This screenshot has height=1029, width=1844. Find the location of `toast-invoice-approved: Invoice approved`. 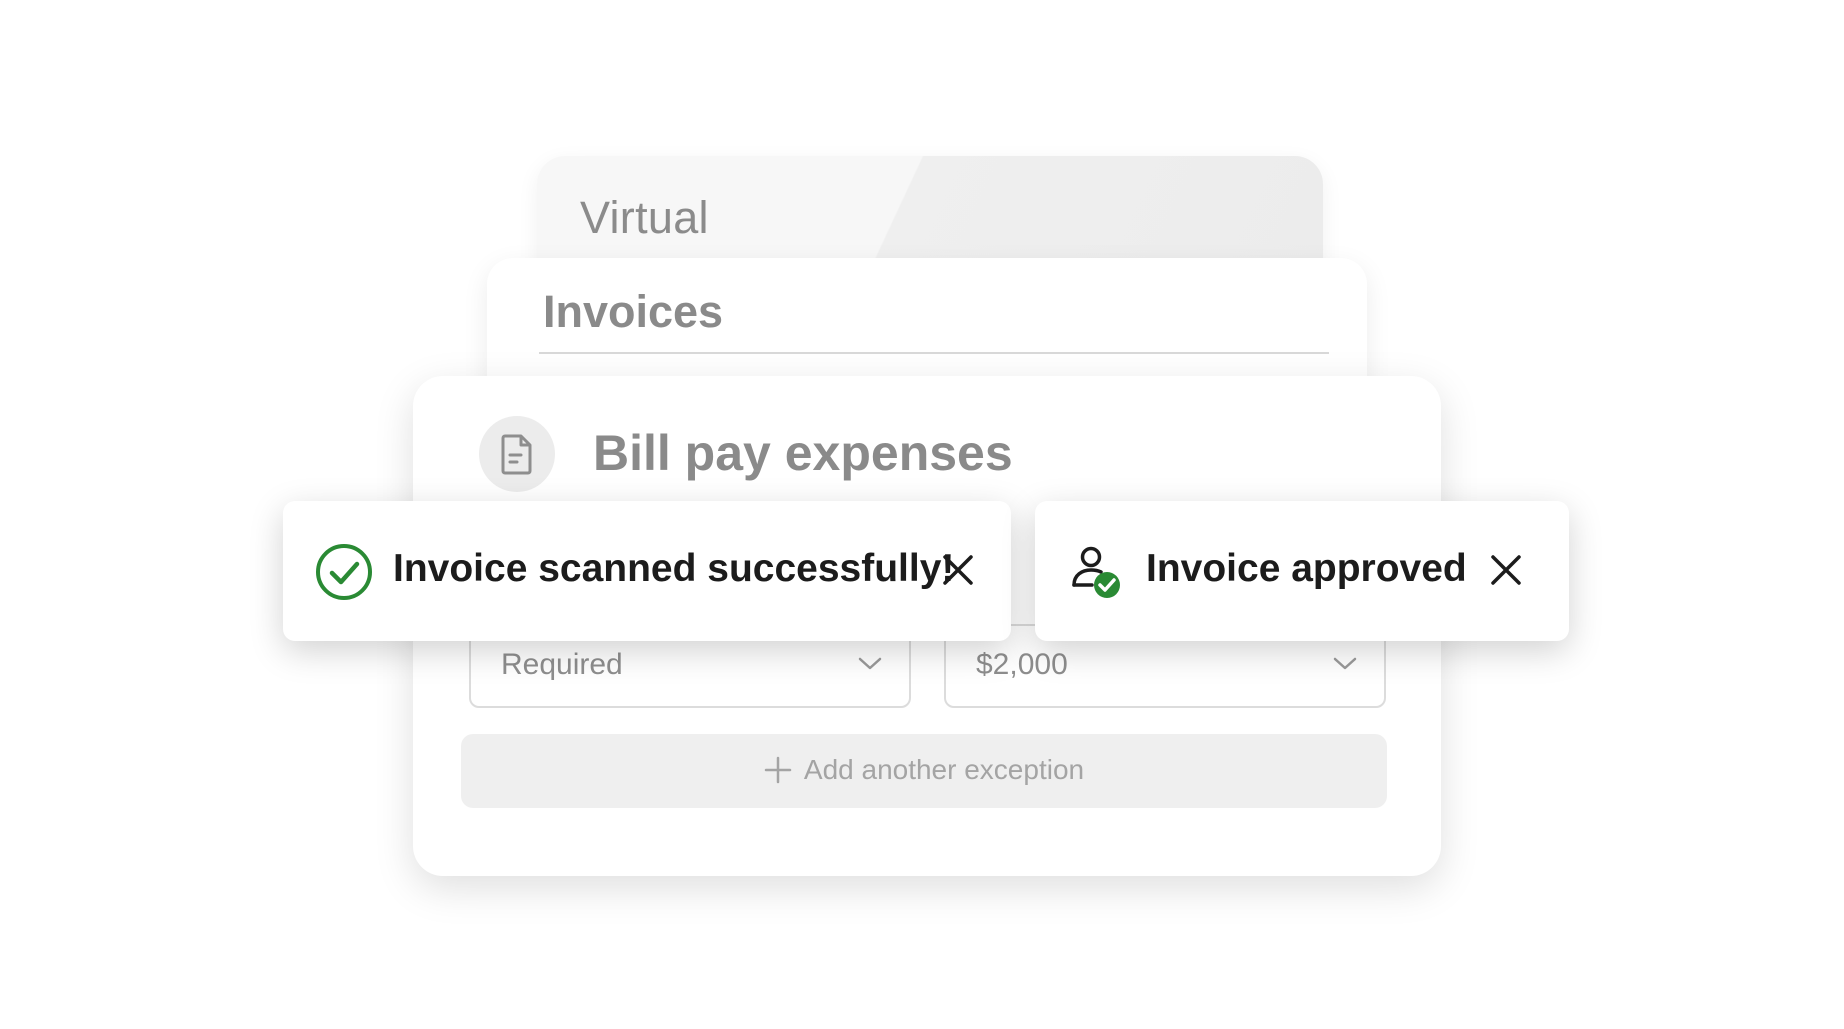

toast-invoice-approved: Invoice approved is located at coordinates (1302, 571).